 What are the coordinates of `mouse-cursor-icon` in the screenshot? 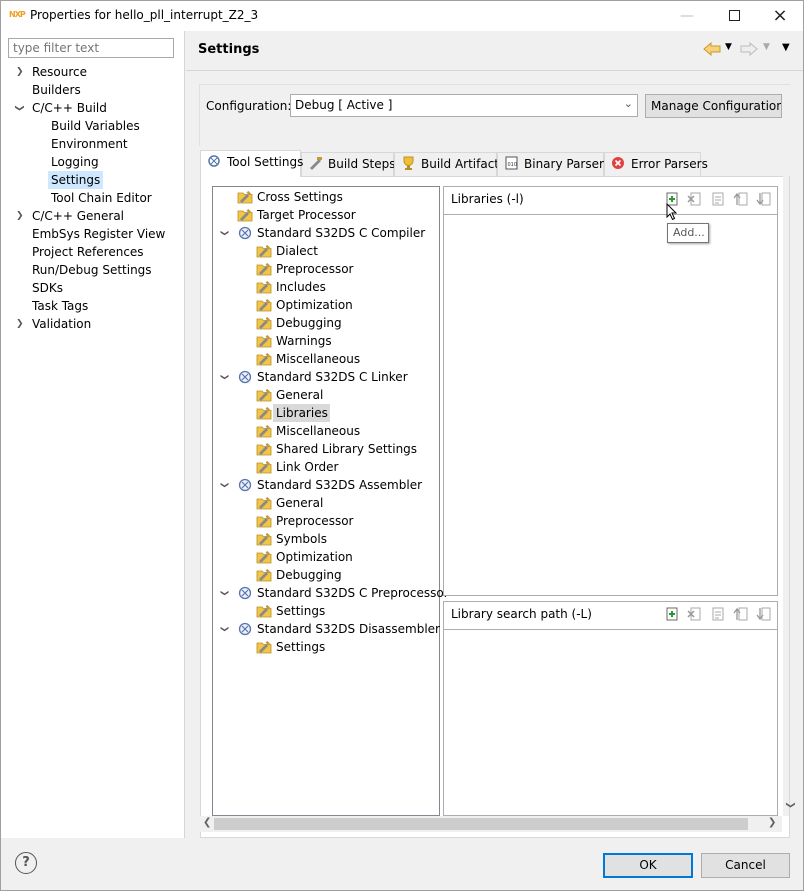 It's located at (672, 212).